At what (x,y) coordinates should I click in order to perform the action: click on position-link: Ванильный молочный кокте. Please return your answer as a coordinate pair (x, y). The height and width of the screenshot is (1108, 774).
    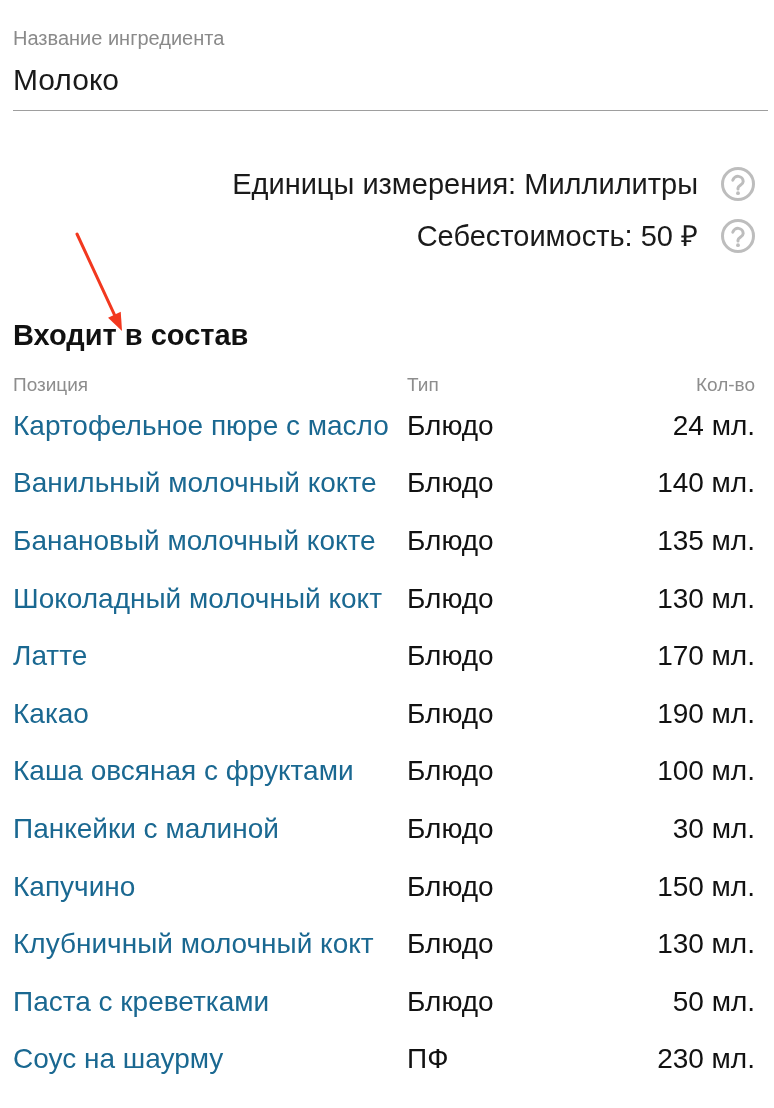
    Looking at the image, I should click on (195, 483).